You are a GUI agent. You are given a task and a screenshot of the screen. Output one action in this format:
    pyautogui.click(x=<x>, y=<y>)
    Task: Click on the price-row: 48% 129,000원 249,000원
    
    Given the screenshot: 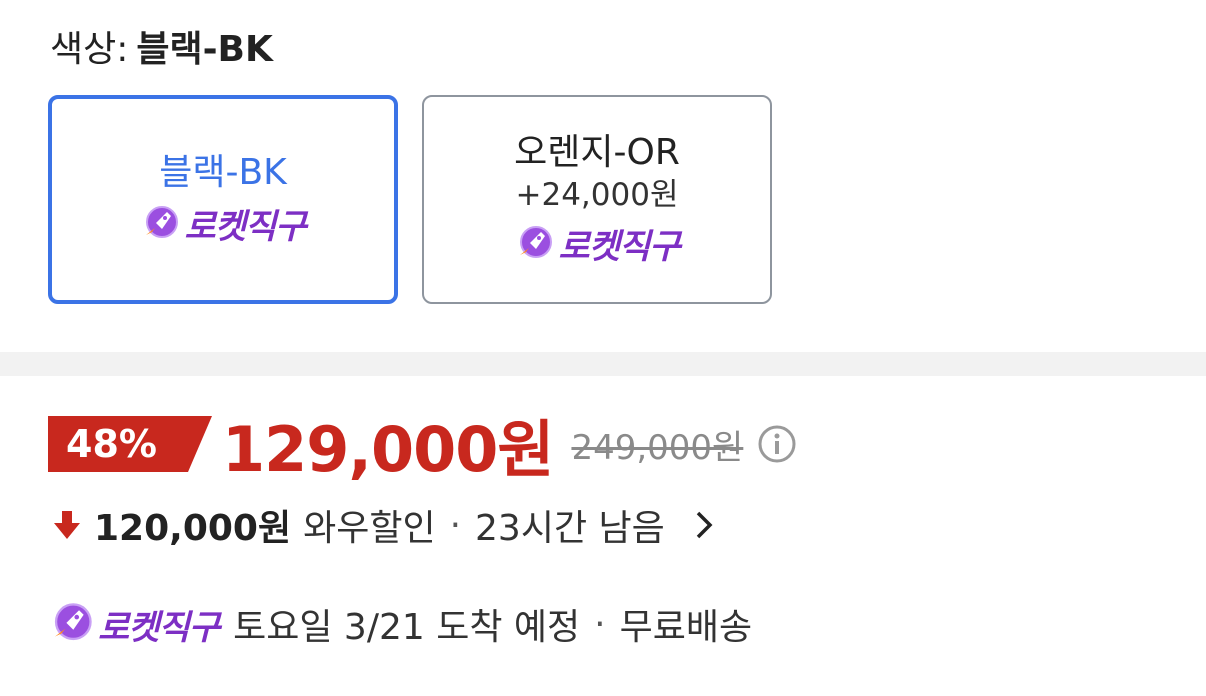 What is the action you would take?
    pyautogui.click(x=422, y=447)
    